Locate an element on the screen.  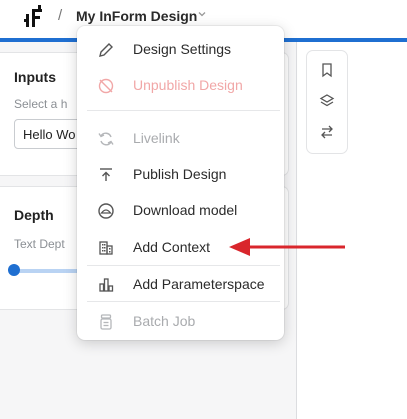
menu-item-add-parameterspace: Add Parameterspace is located at coordinates (180, 284).